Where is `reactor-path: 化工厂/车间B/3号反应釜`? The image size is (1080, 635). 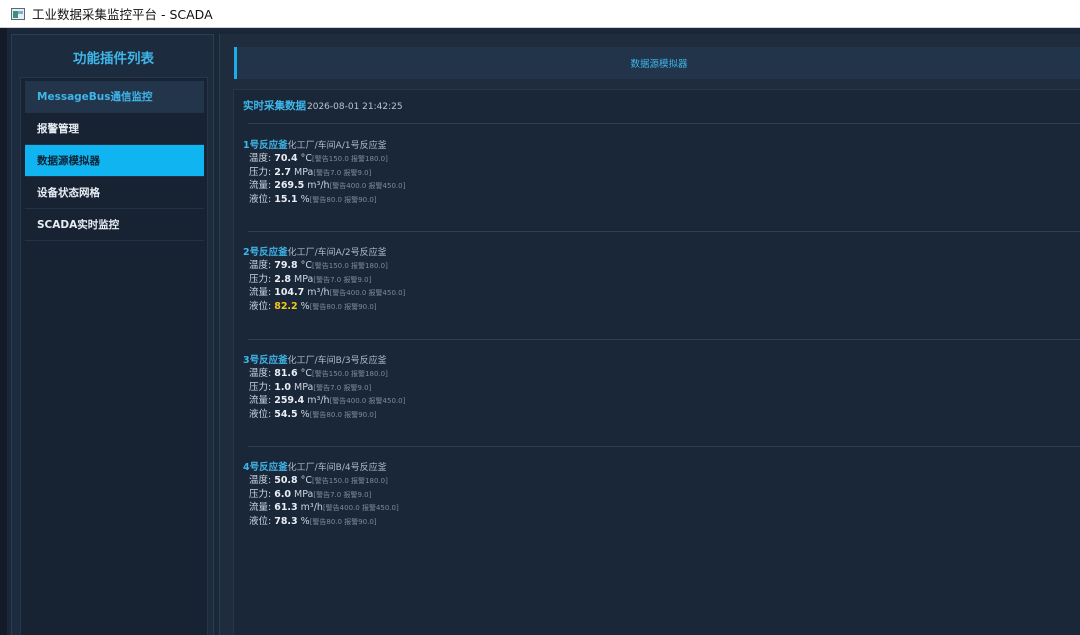
reactor-path: 化工厂/车间B/3号反应釜 is located at coordinates (337, 361).